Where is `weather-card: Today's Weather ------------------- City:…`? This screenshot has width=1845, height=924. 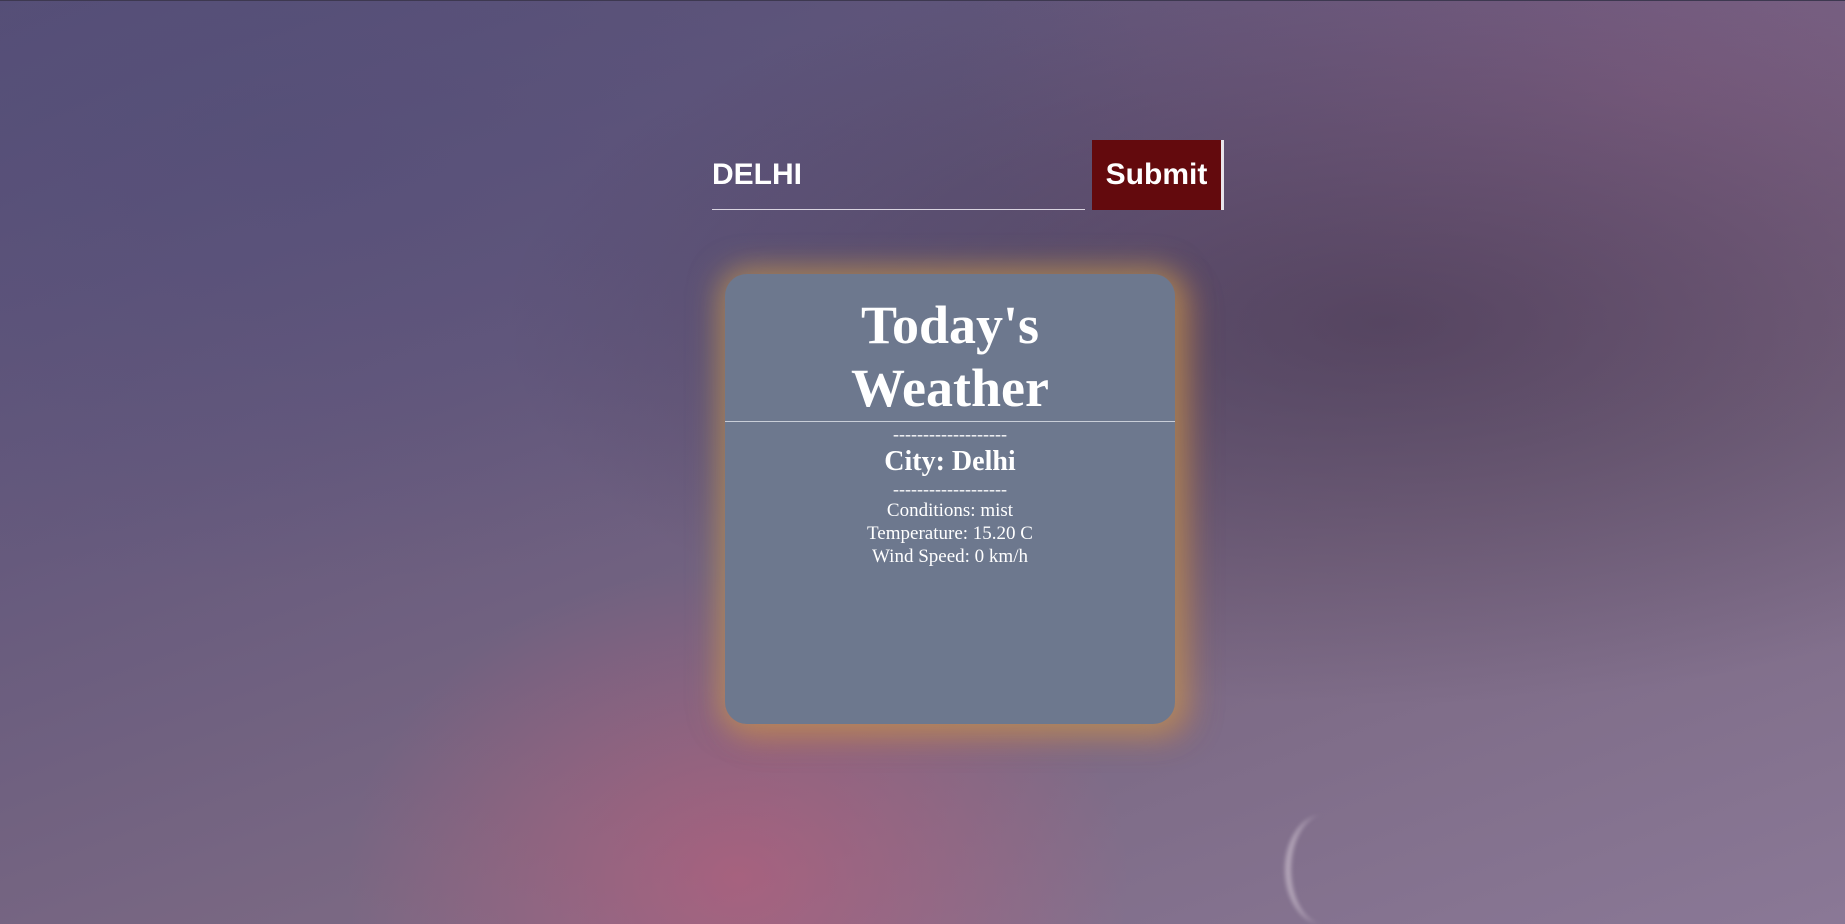 weather-card: Today's Weather ------------------- City:… is located at coordinates (950, 499).